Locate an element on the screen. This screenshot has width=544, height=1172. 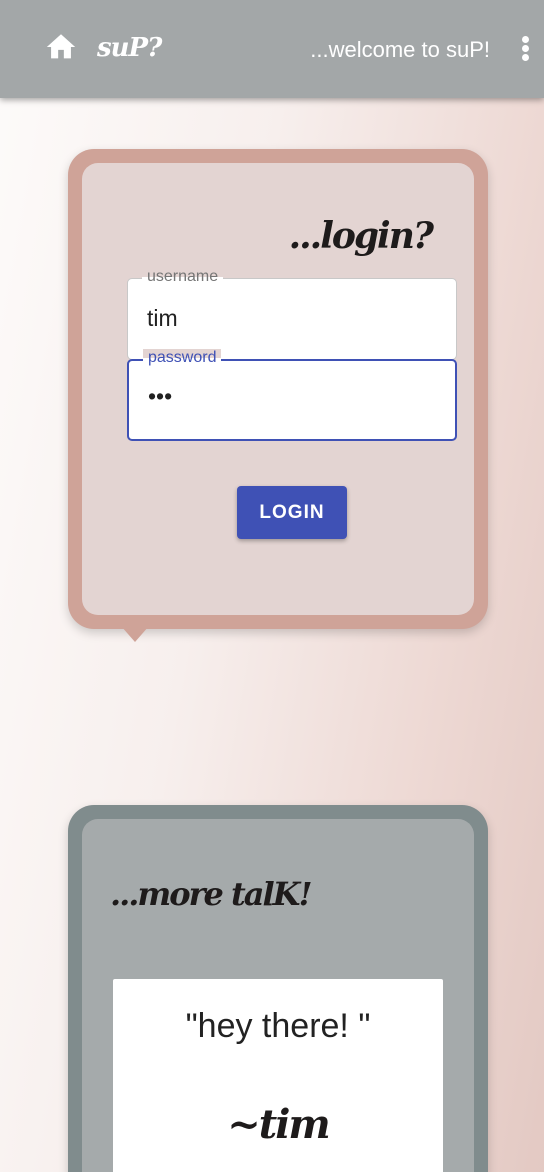
app-bar: suP? ...welcome to suP! is located at coordinates (272, 49).